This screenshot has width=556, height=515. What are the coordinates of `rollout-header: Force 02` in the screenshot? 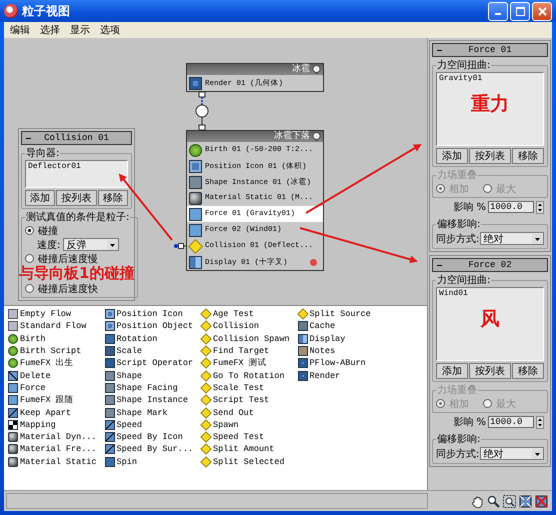 It's located at (490, 265).